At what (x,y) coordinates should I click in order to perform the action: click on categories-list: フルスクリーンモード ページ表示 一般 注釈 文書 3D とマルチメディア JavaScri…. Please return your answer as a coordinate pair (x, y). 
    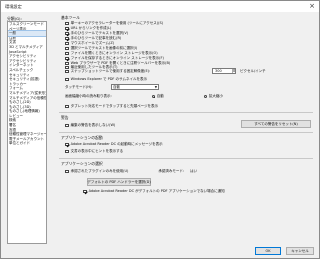
    Looking at the image, I should click on (27, 132).